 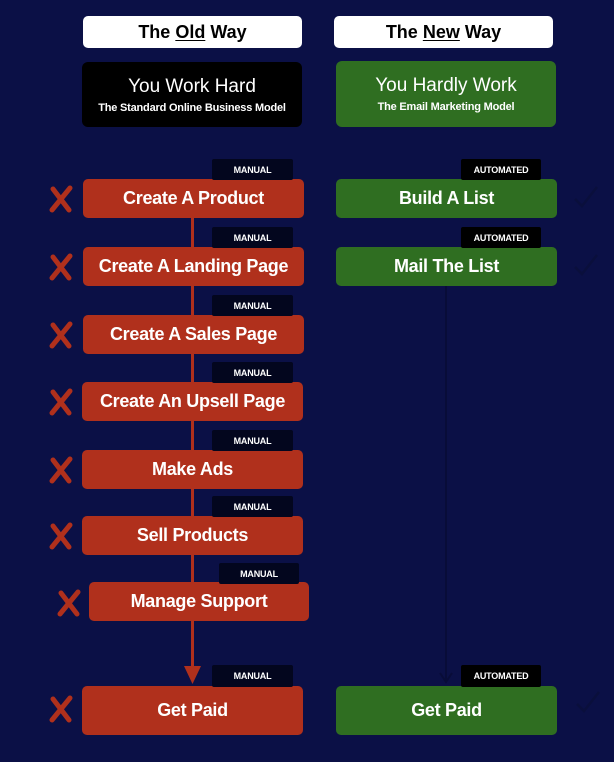 What do you see at coordinates (446, 266) in the screenshot?
I see `new-way-step: Mail The List` at bounding box center [446, 266].